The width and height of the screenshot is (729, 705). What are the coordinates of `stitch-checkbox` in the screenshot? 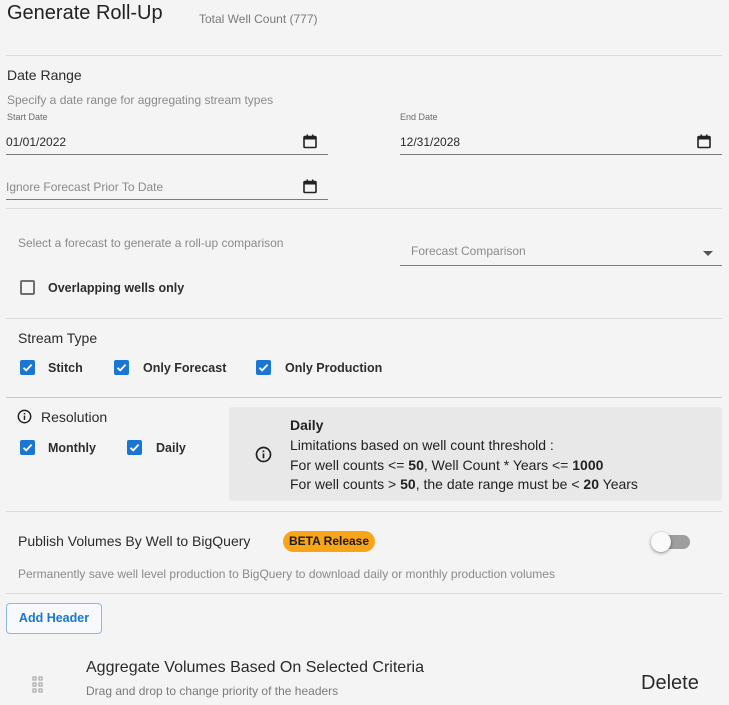 It's located at (27, 367).